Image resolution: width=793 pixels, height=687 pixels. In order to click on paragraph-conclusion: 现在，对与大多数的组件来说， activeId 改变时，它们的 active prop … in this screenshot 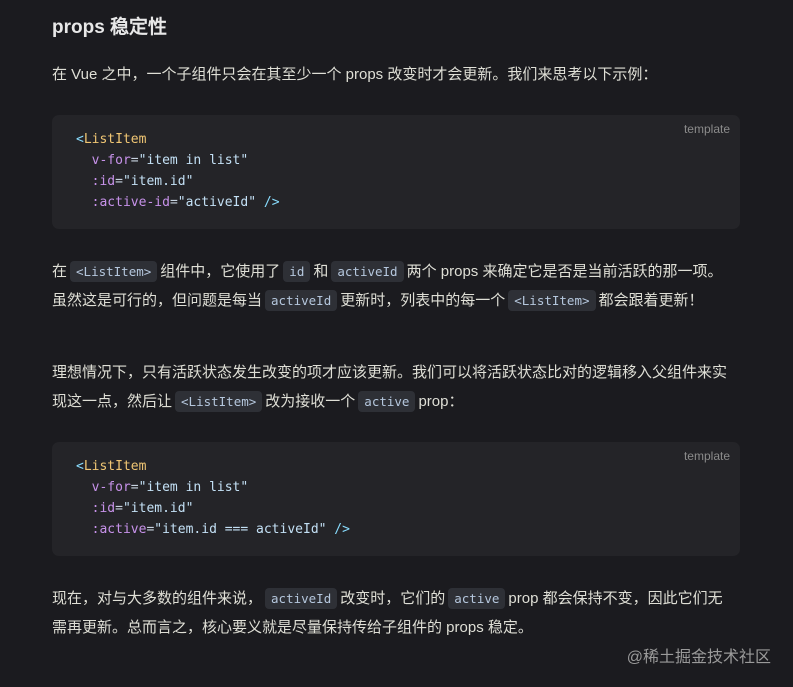, I will do `click(387, 612)`.